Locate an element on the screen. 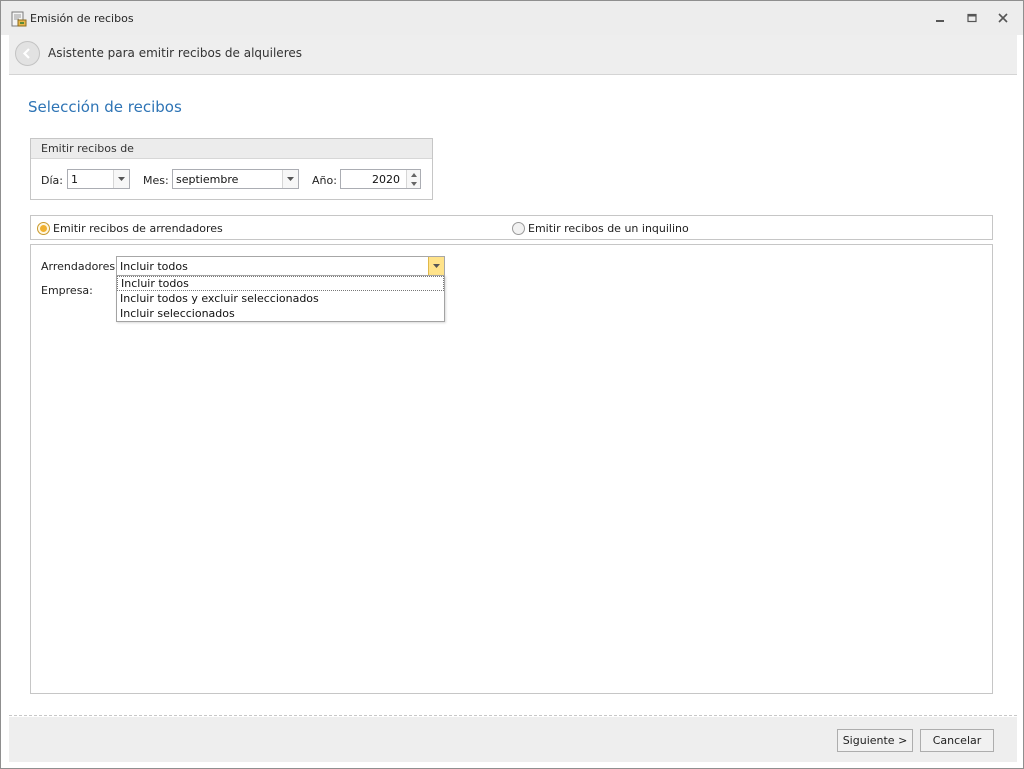  radio-landlords-label: Emitir recibos de arrendadores is located at coordinates (138, 228).